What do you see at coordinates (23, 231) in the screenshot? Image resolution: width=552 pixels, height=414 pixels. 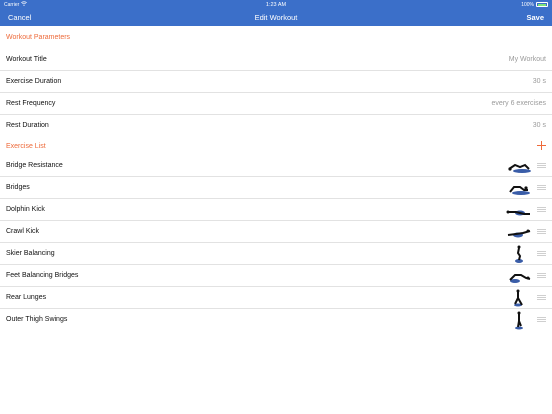 I see `exercise-label: Crawl Kick` at bounding box center [23, 231].